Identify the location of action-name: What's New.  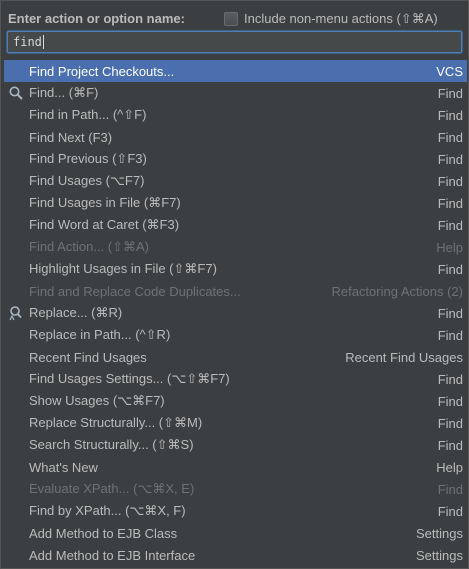
(63, 467).